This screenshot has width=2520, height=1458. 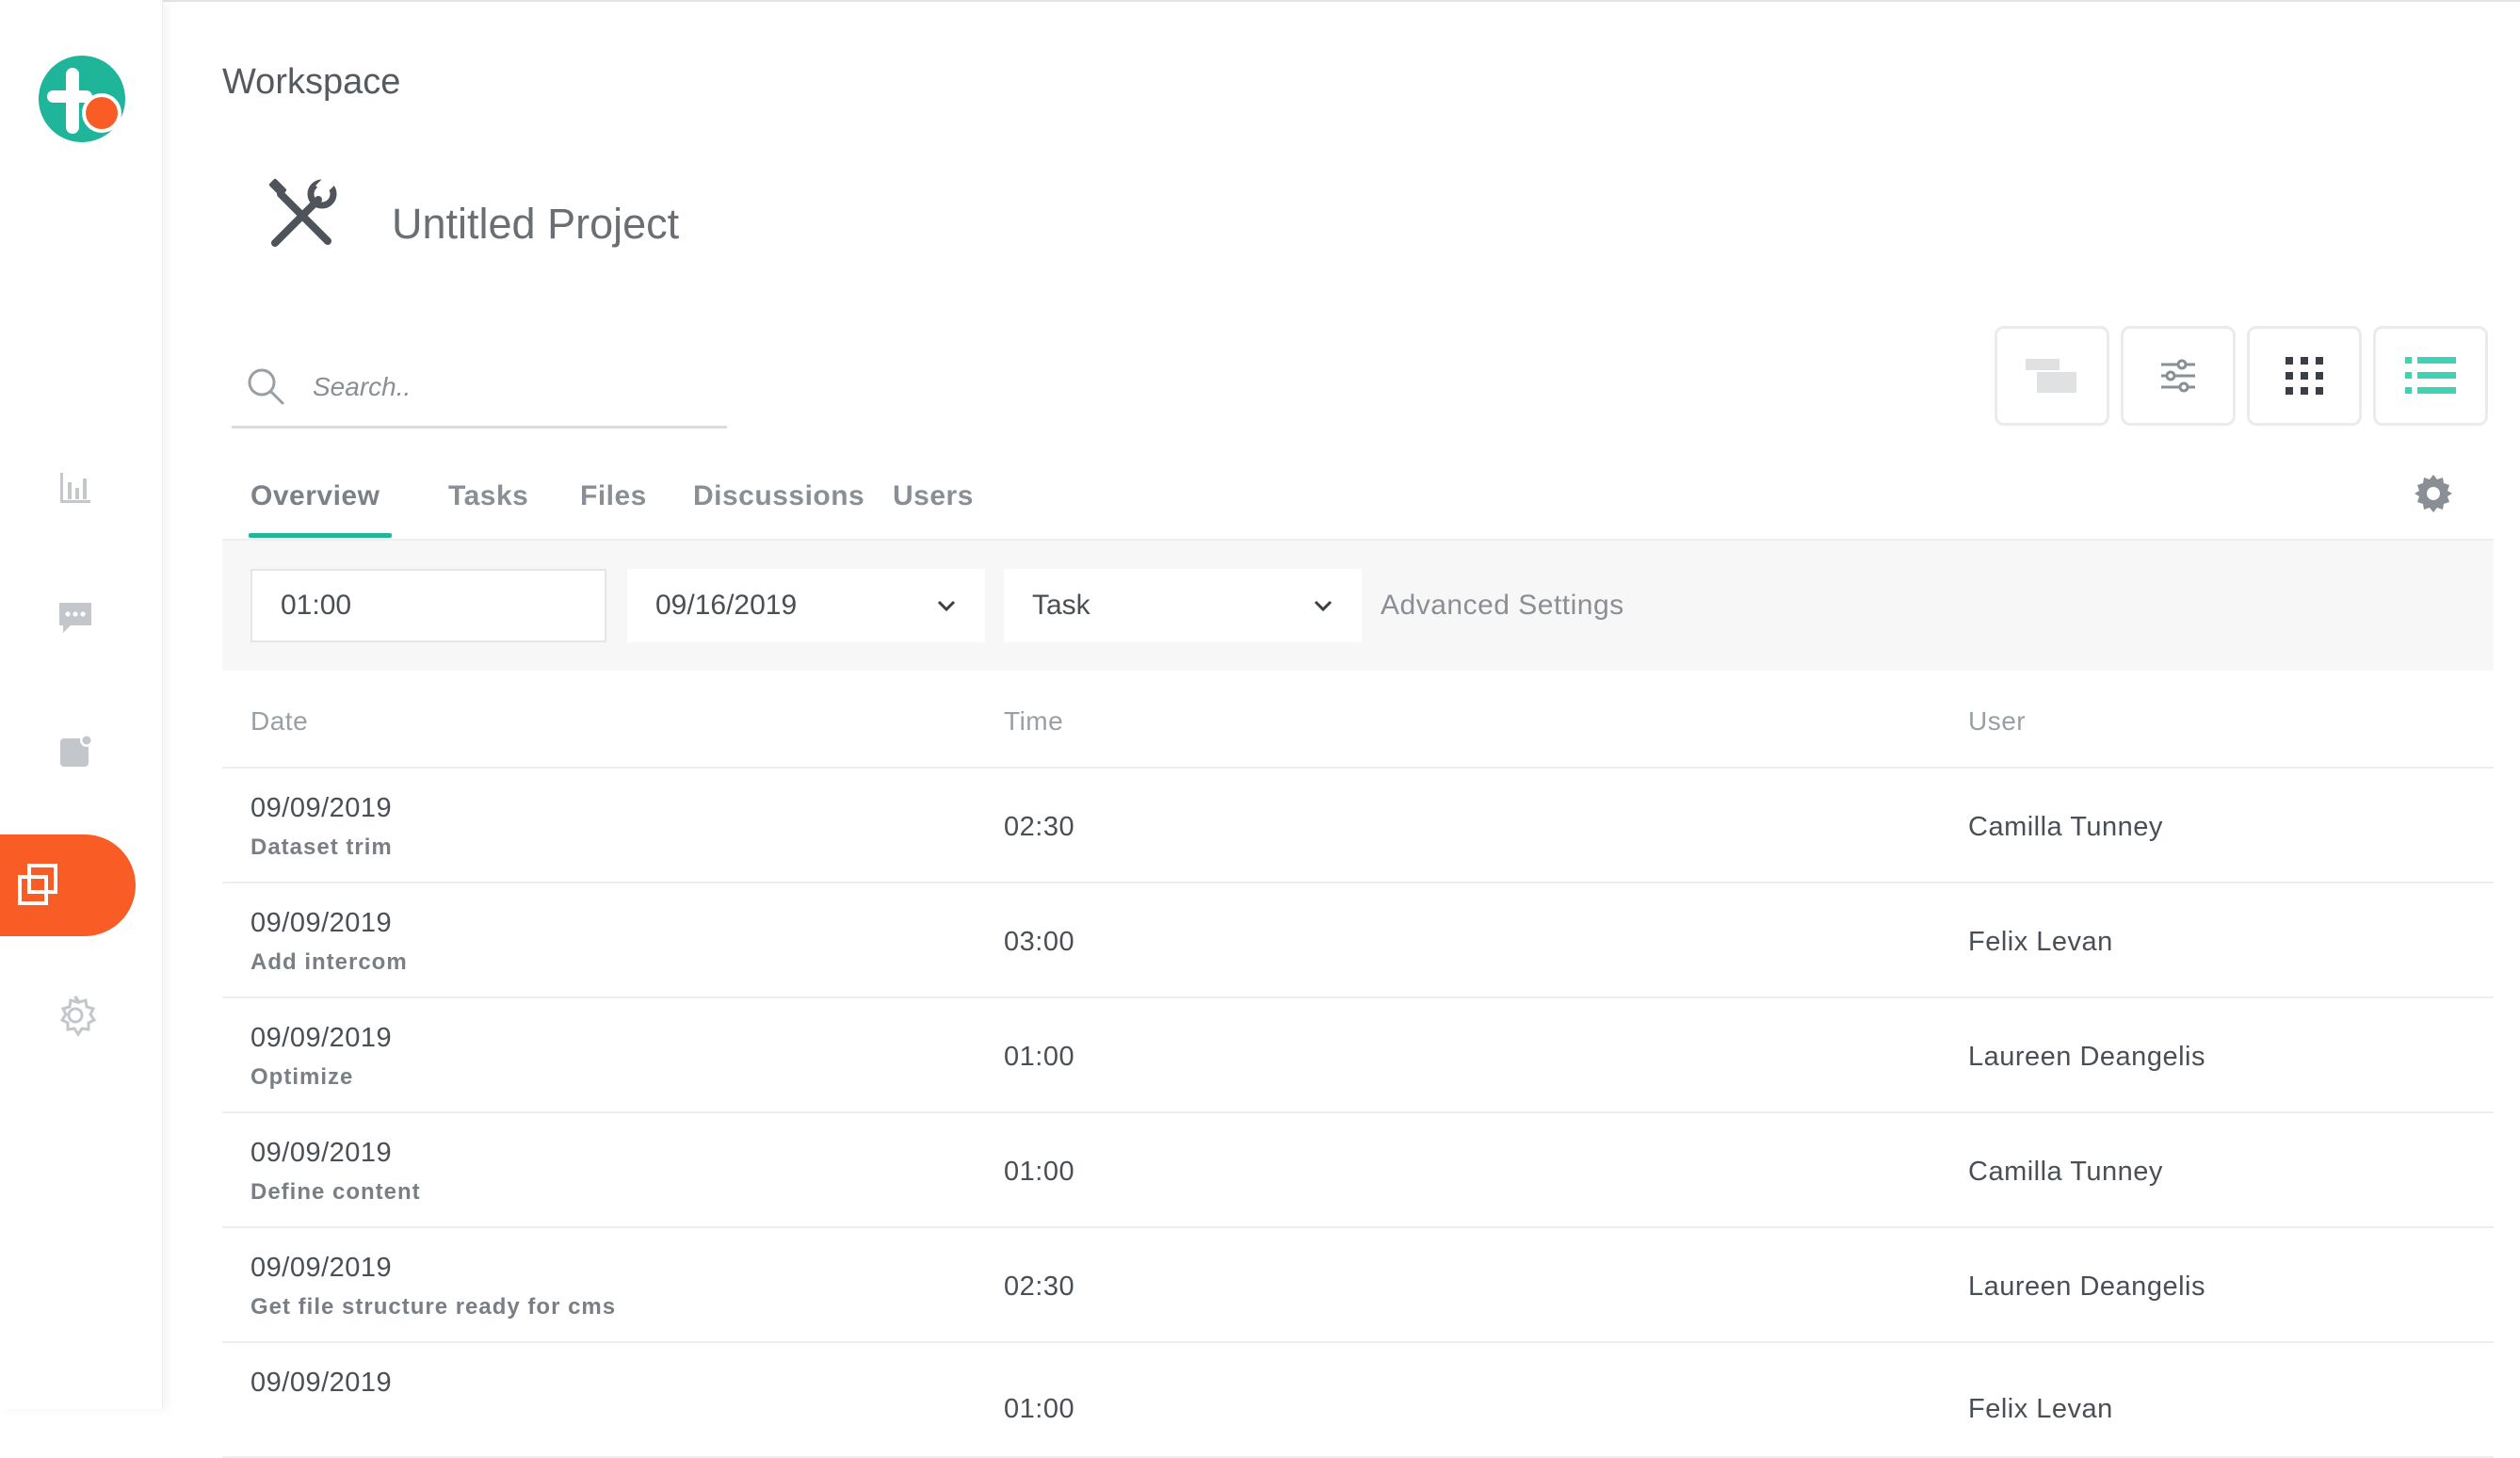 What do you see at coordinates (1362, 504) in the screenshot?
I see `tab-bar: Overview Tasks Files Discussions Users` at bounding box center [1362, 504].